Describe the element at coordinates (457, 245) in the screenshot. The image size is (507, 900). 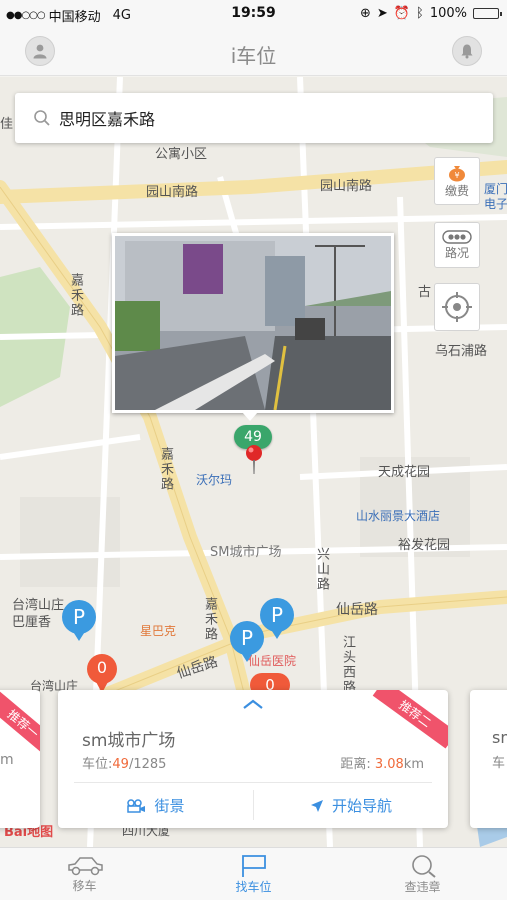
I see `traffic-button: 路况` at that location.